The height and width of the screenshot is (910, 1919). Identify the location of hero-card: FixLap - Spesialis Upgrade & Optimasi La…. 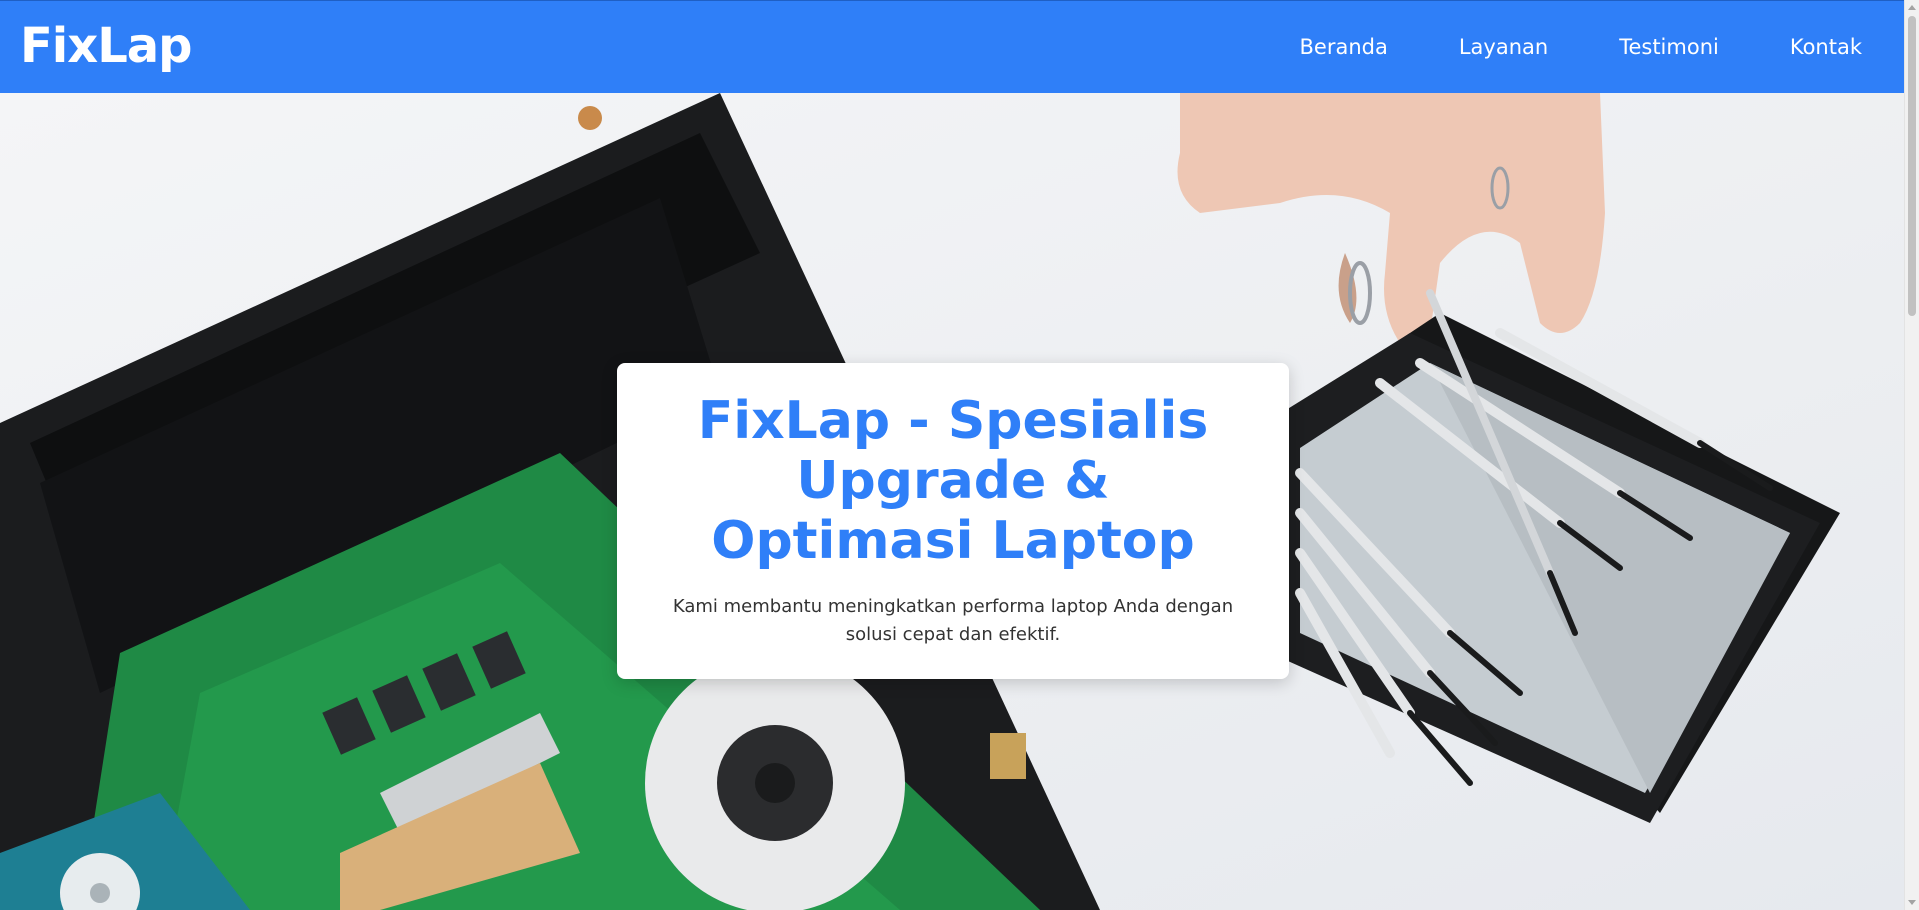
(953, 521).